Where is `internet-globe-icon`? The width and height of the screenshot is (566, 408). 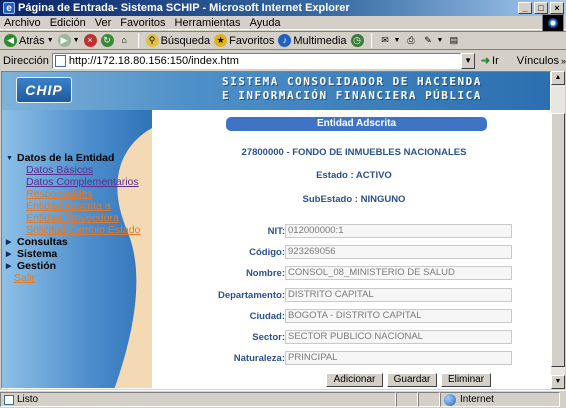 internet-globe-icon is located at coordinates (450, 399).